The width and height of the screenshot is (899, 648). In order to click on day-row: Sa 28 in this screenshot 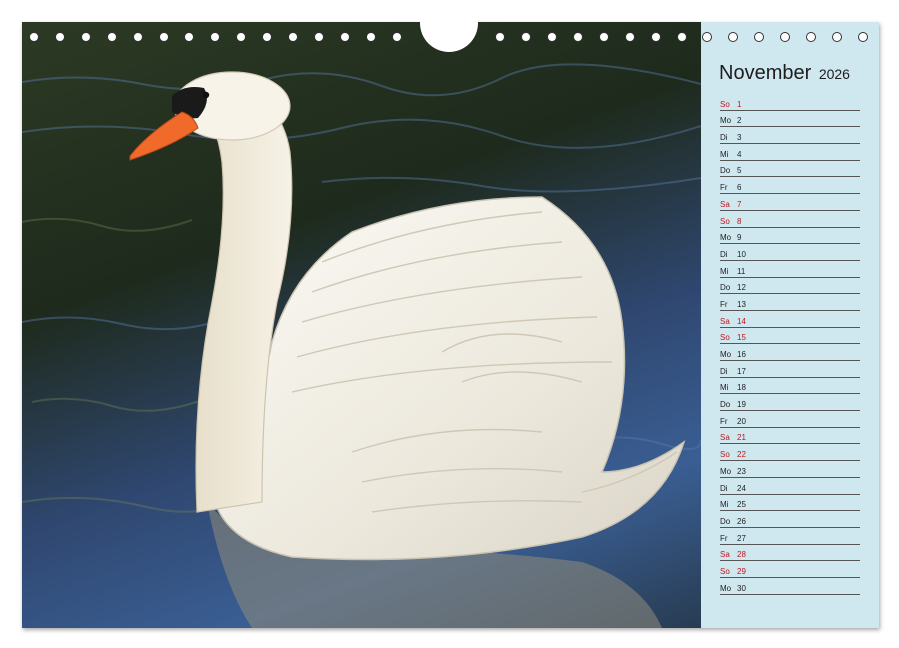, I will do `click(790, 553)`.